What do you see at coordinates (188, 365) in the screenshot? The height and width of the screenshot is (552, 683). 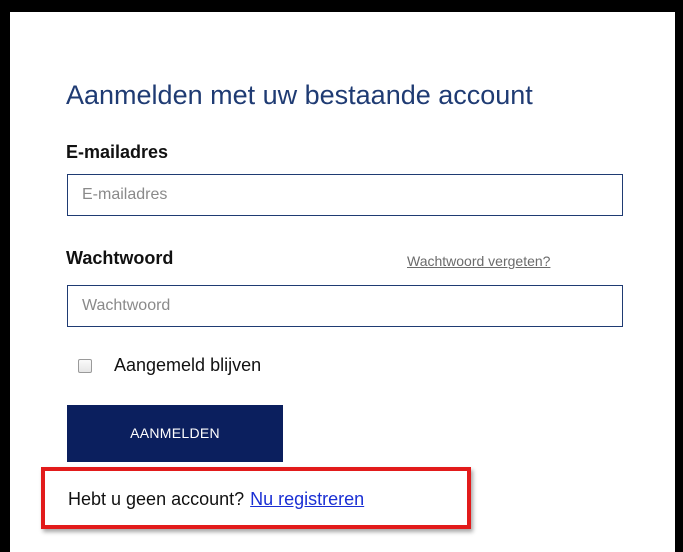 I see `remember-me-label: Aangemeld blijven` at bounding box center [188, 365].